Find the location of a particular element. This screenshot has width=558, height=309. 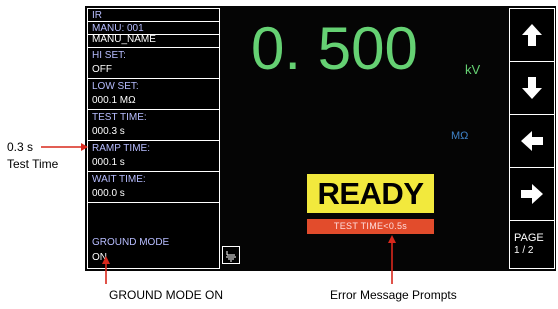

ground-mode-arrow is located at coordinates (106, 270).